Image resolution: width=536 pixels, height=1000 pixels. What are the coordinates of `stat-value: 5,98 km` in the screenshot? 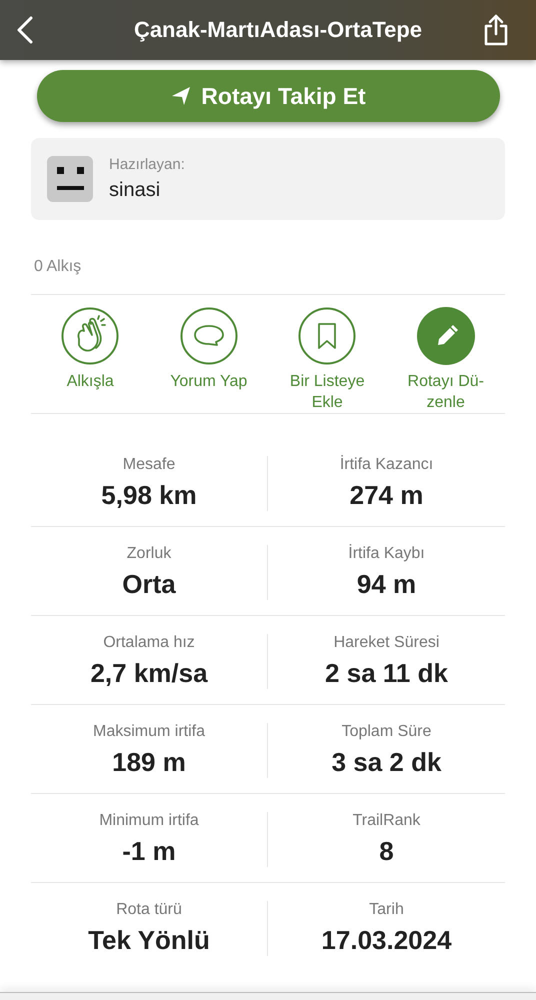 It's located at (149, 495).